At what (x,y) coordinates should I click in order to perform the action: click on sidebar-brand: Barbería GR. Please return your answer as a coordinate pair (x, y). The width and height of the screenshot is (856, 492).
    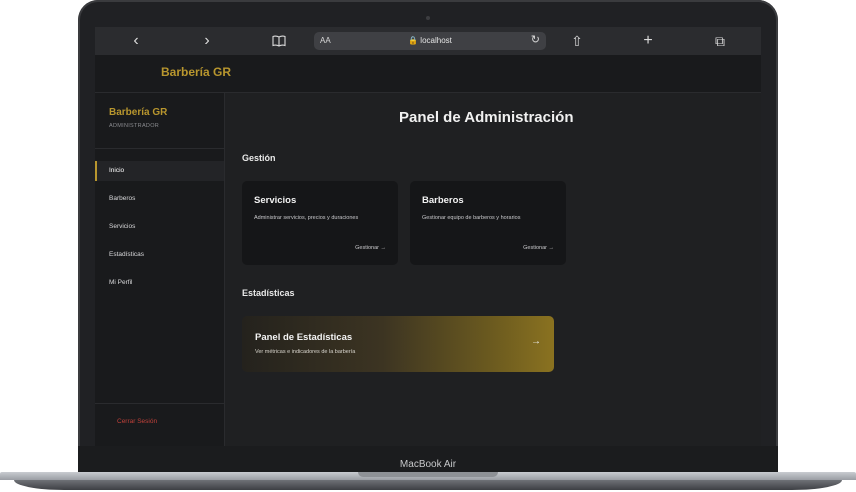
    Looking at the image, I should click on (138, 112).